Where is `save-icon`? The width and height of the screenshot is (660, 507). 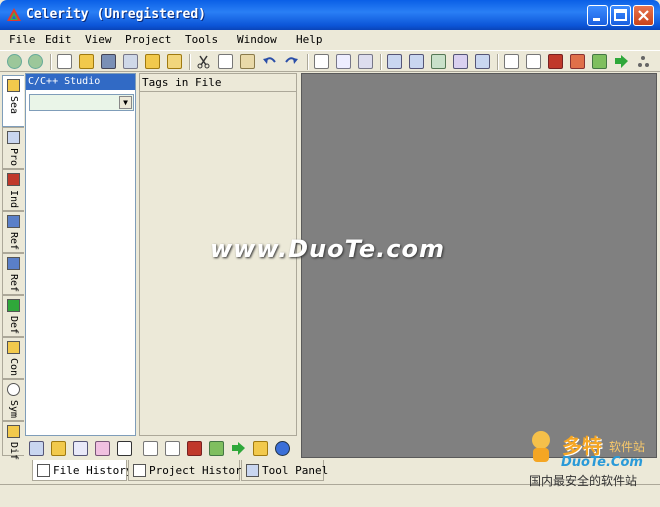 save-icon is located at coordinates (108, 61).